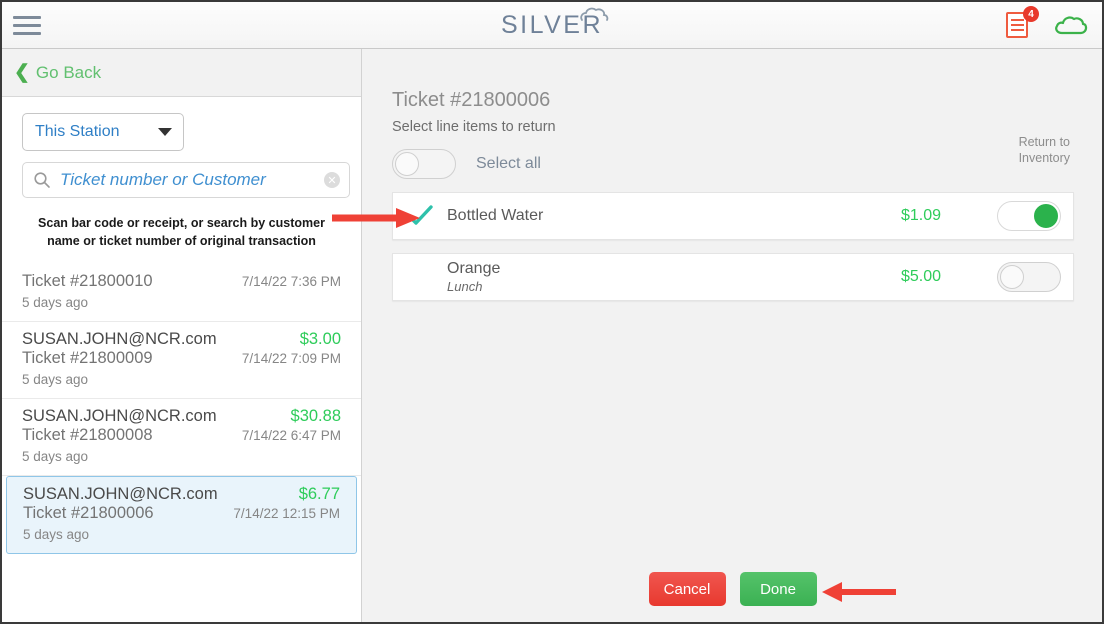 Image resolution: width=1104 pixels, height=624 pixels. I want to click on station-filter-value: This Station, so click(77, 131).